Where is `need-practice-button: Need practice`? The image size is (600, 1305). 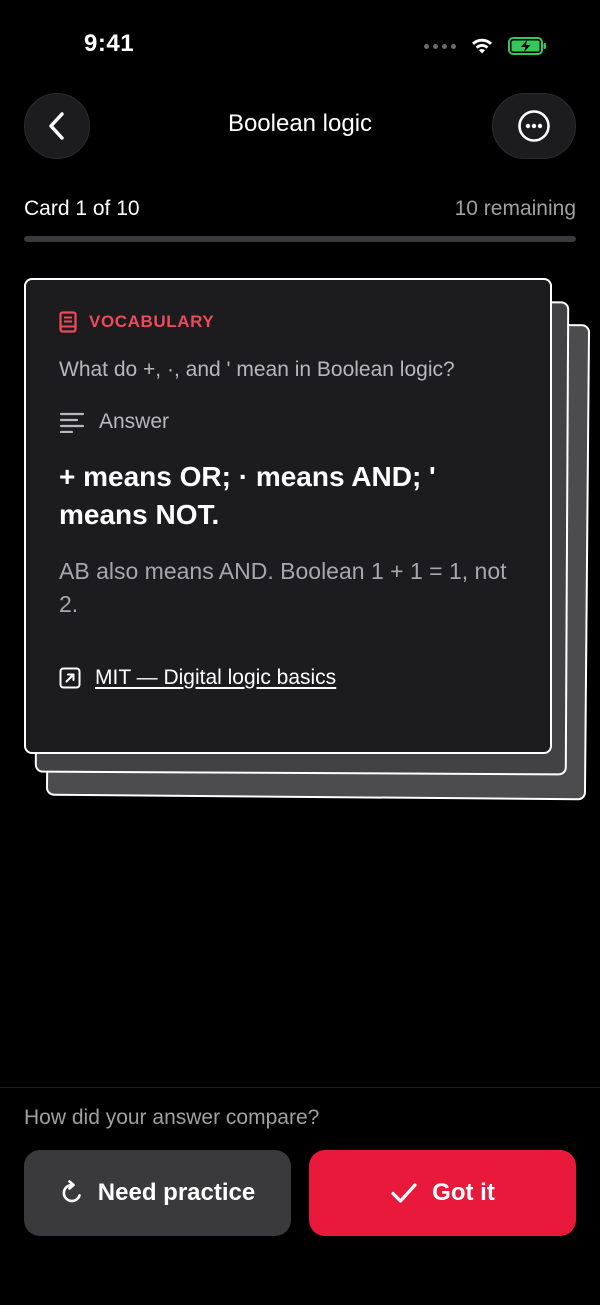 need-practice-button: Need practice is located at coordinates (157, 1193).